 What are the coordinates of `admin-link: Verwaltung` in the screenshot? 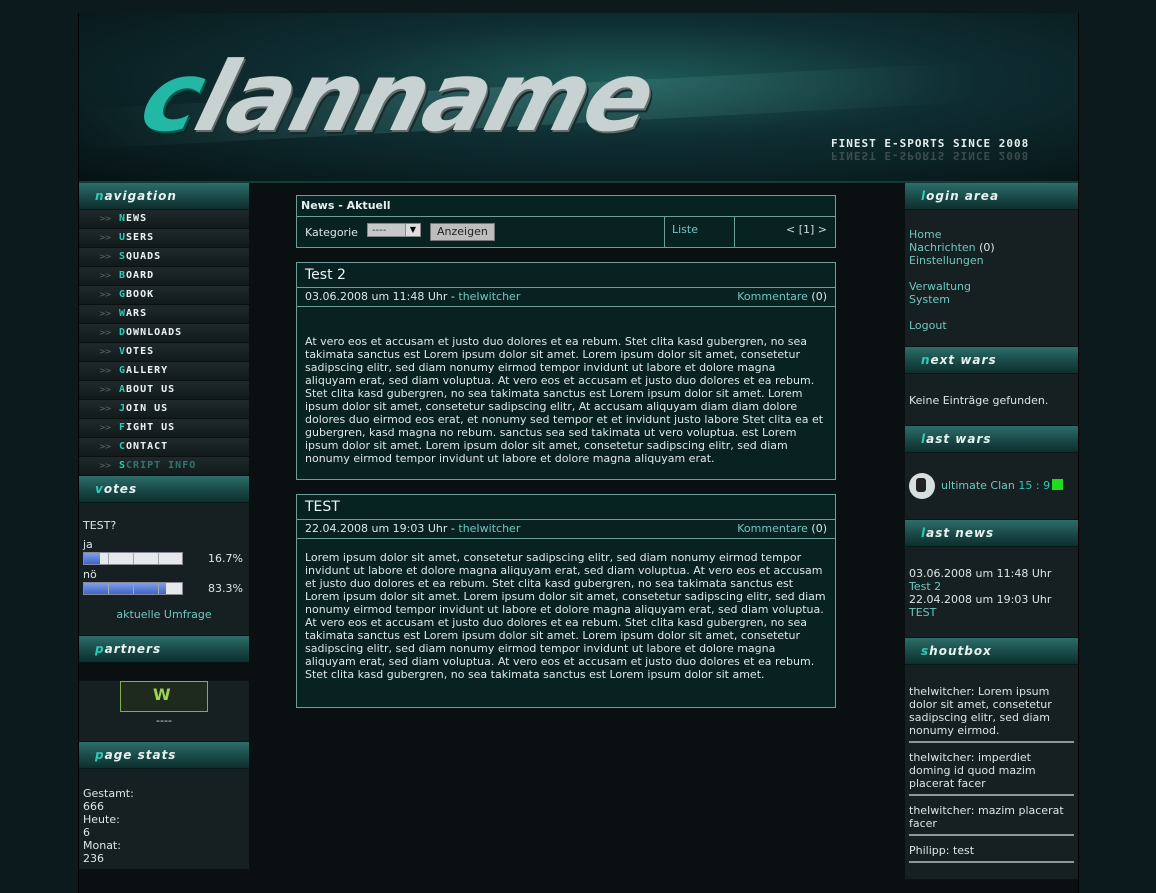 It's located at (991, 286).